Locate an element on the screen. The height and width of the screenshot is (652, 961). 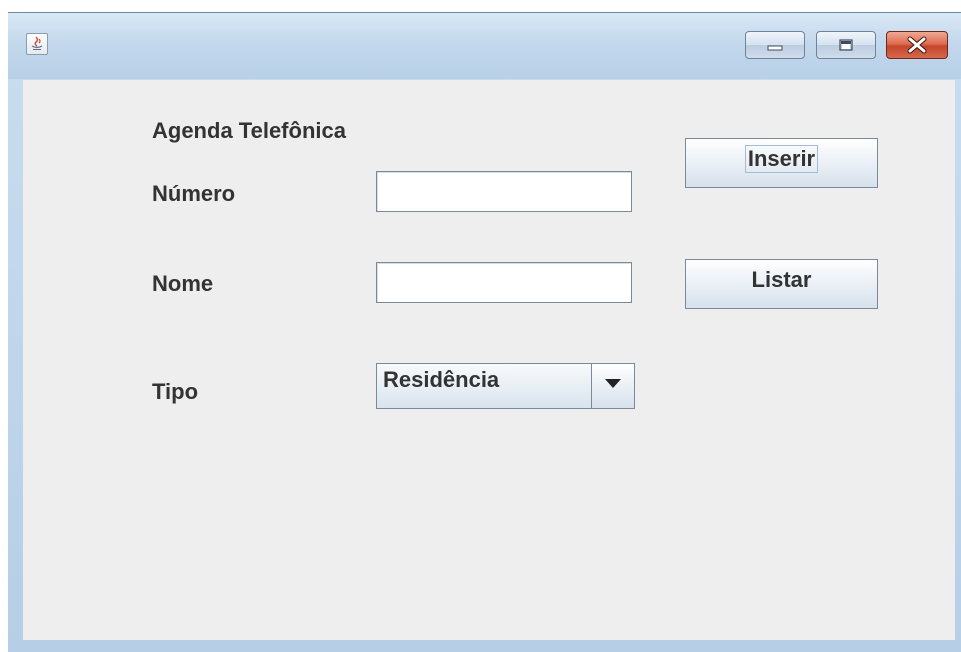
close-button is located at coordinates (917, 45).